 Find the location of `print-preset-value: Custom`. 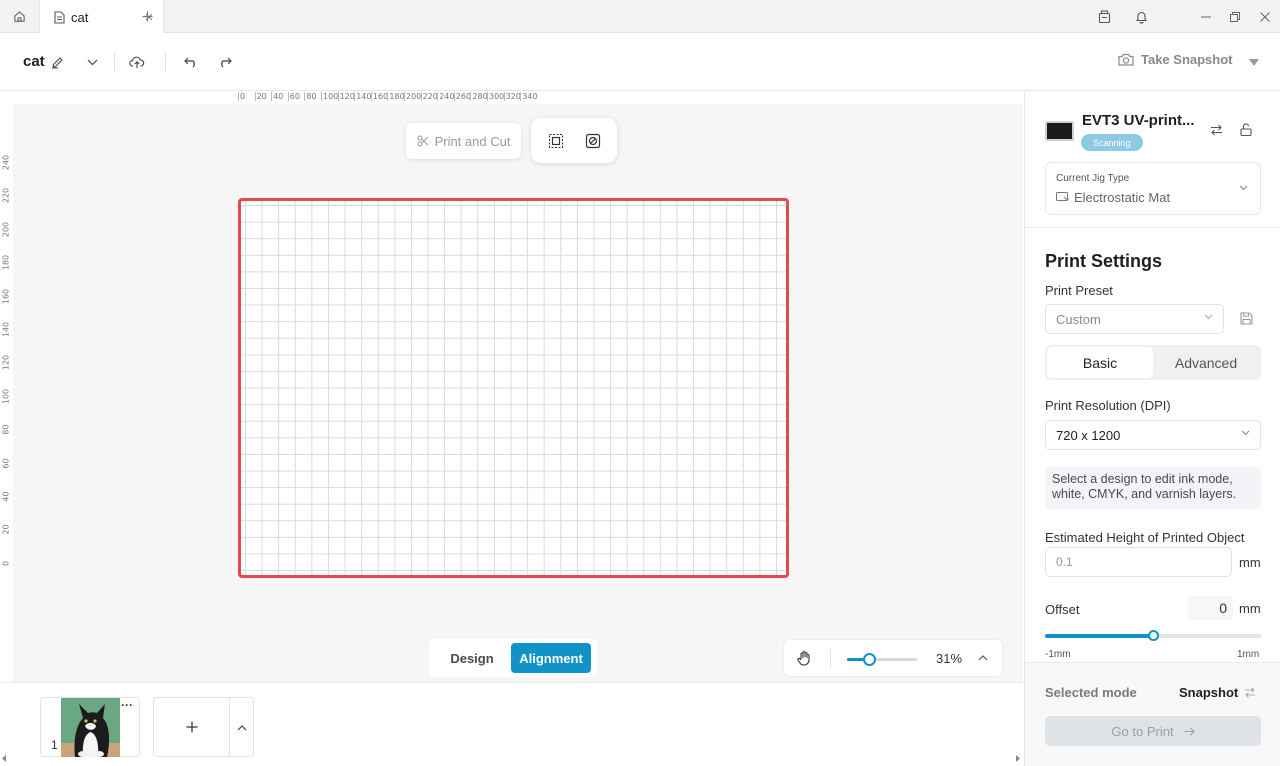

print-preset-value: Custom is located at coordinates (1078, 319).